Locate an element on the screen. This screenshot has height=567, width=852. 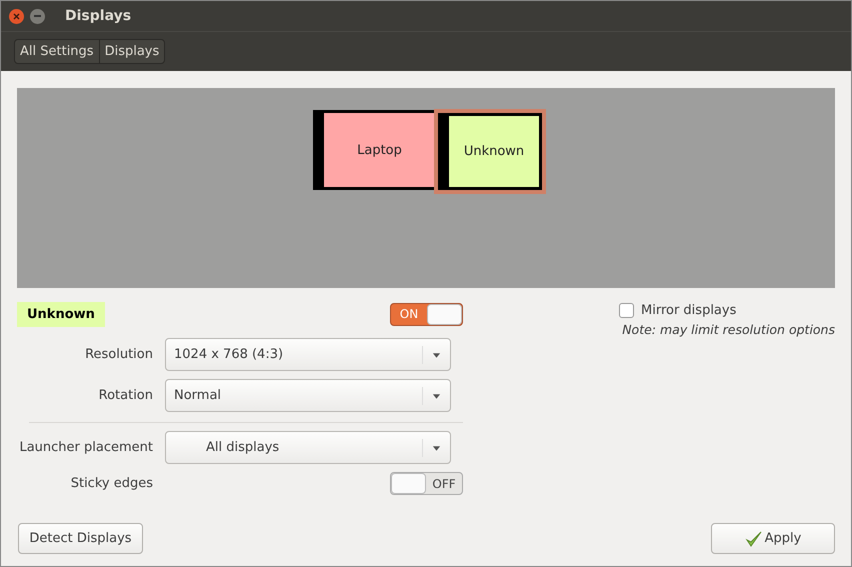
check-icon is located at coordinates (753, 539).